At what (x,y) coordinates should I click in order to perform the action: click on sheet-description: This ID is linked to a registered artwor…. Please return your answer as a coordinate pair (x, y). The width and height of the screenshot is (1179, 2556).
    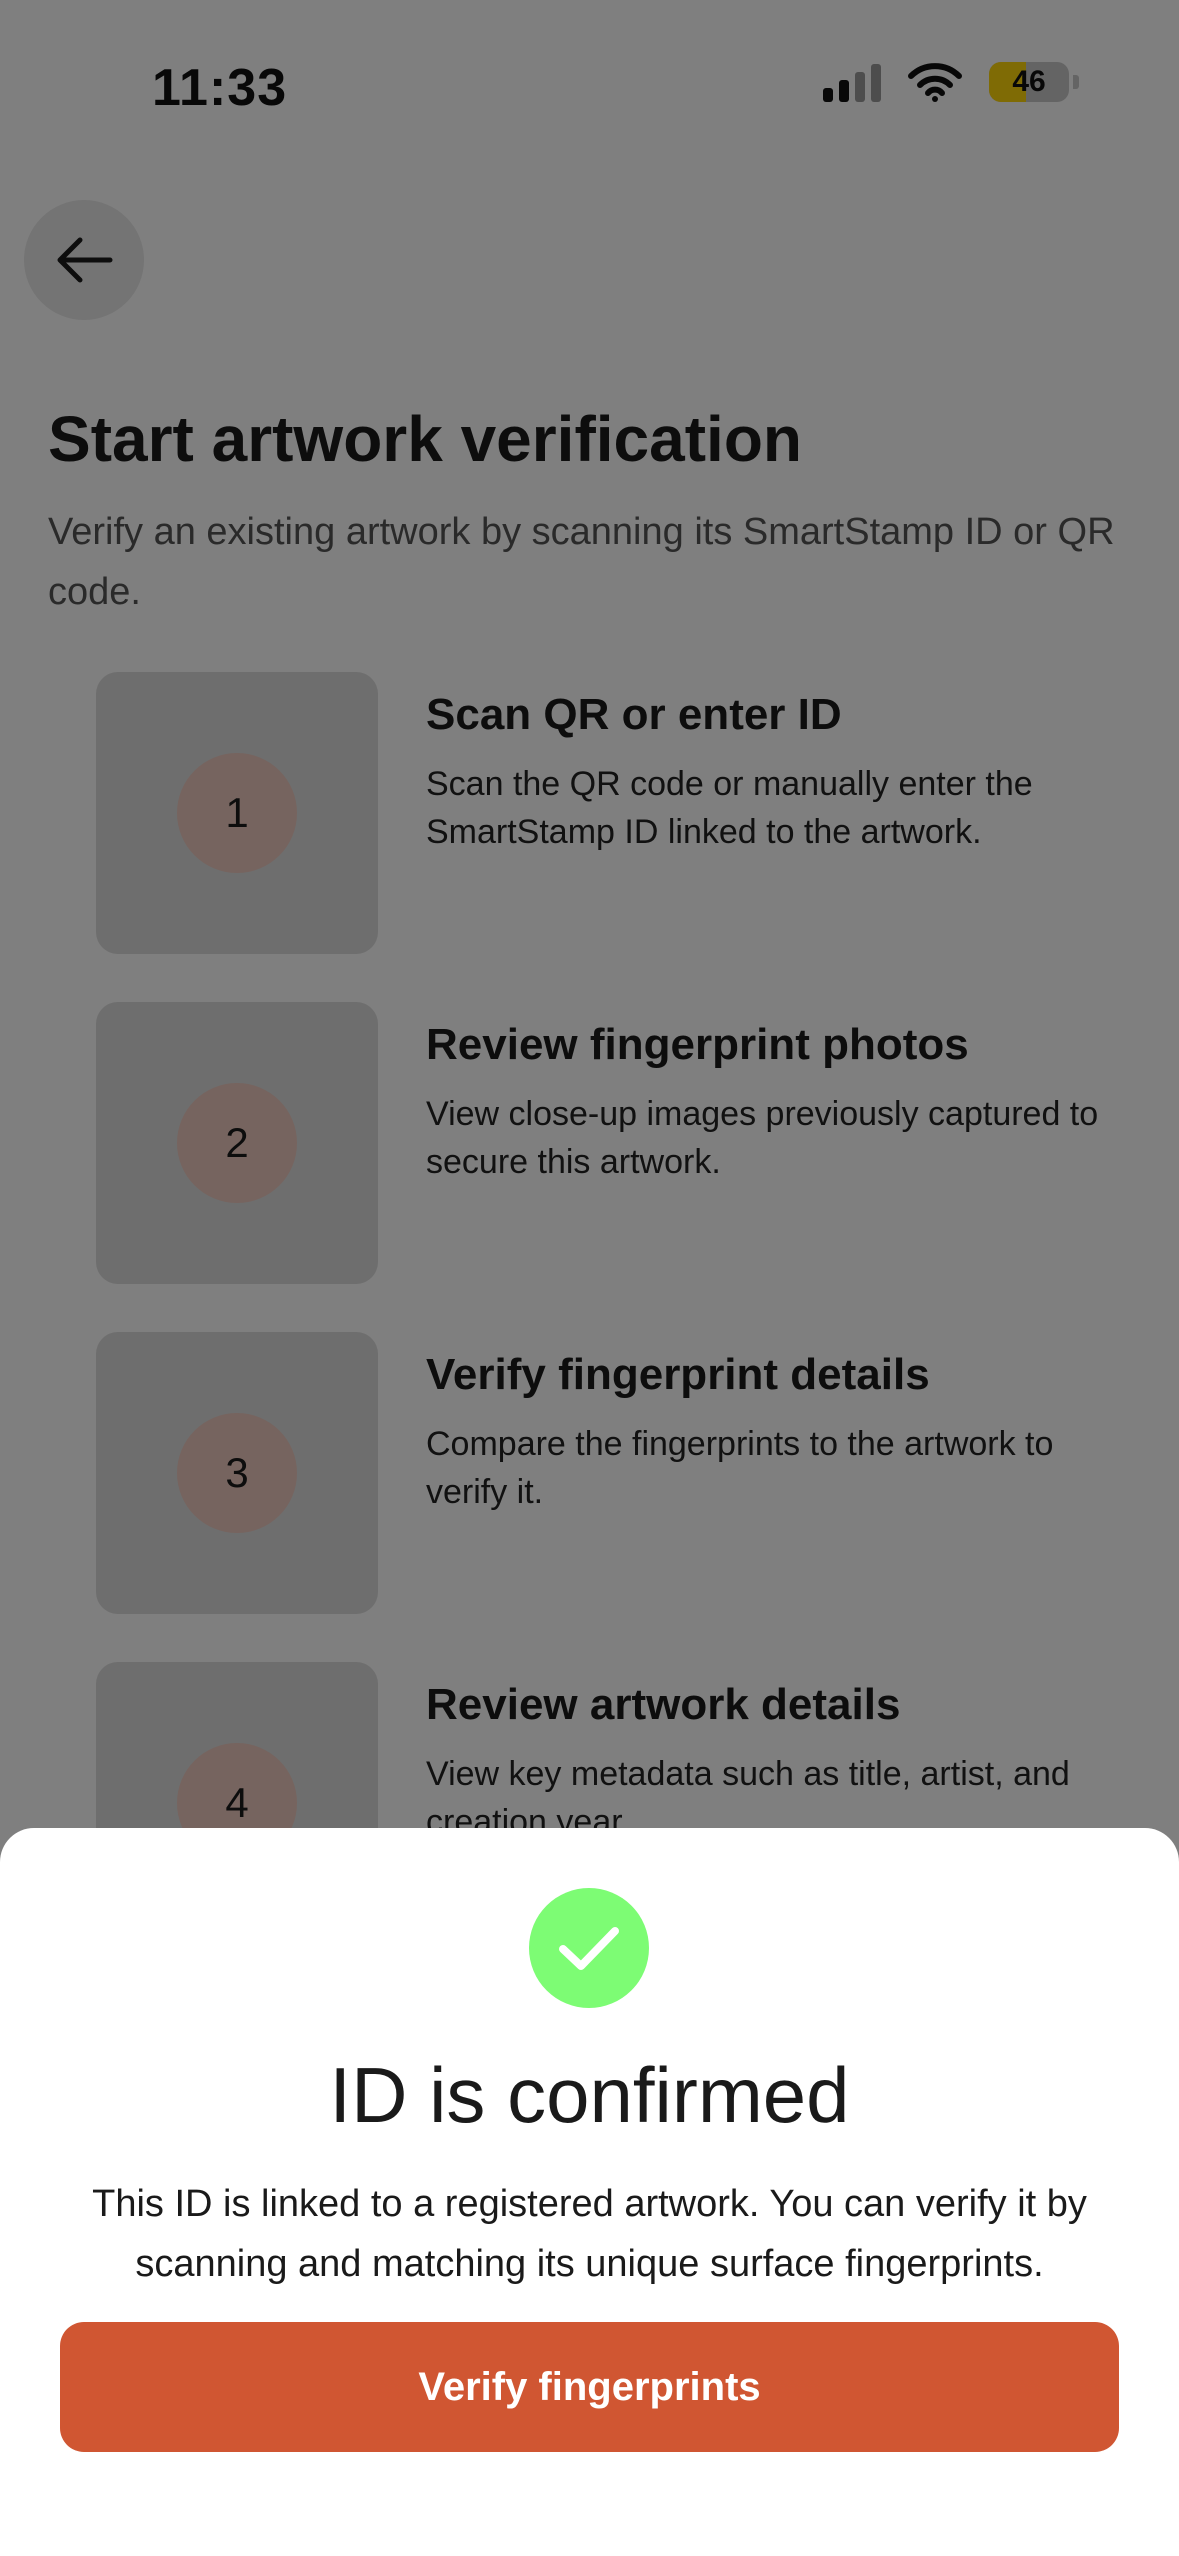
    Looking at the image, I should click on (589, 2234).